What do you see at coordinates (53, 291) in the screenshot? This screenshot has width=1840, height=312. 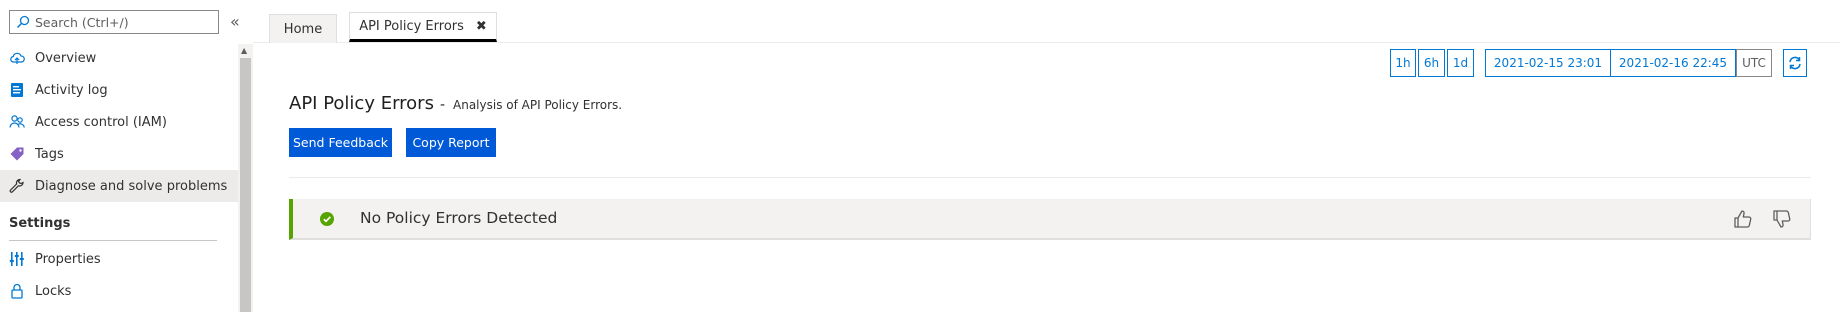 I see `sidebar-item-label: Locks` at bounding box center [53, 291].